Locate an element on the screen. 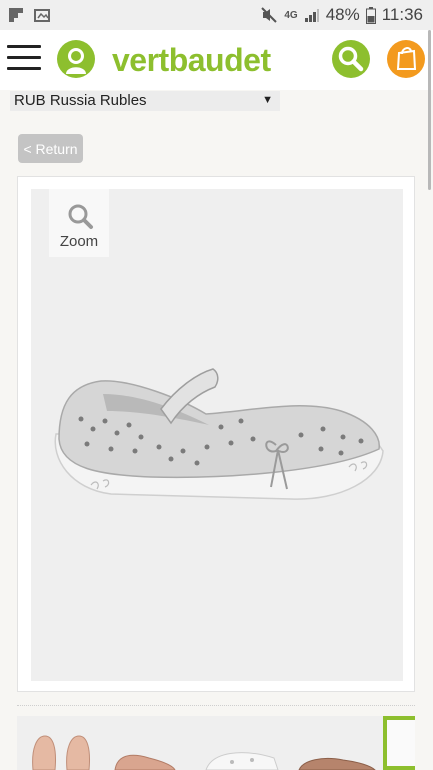 Image resolution: width=433 pixels, height=770 pixels. shoe-image is located at coordinates (219, 434).